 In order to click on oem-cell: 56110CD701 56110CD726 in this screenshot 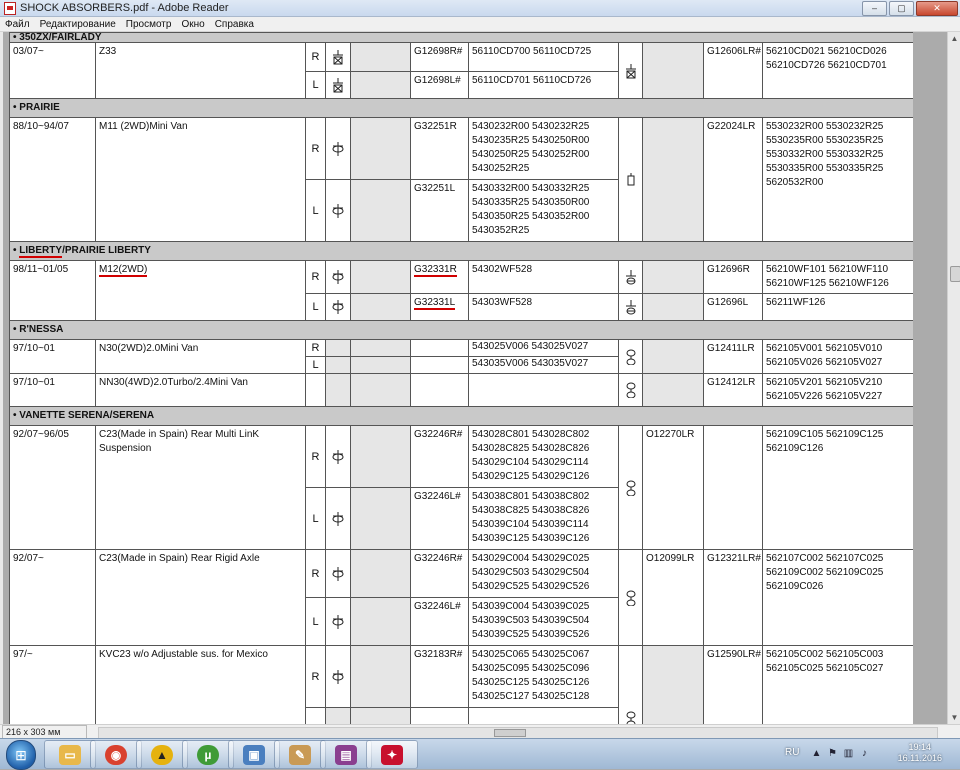, I will do `click(543, 85)`.